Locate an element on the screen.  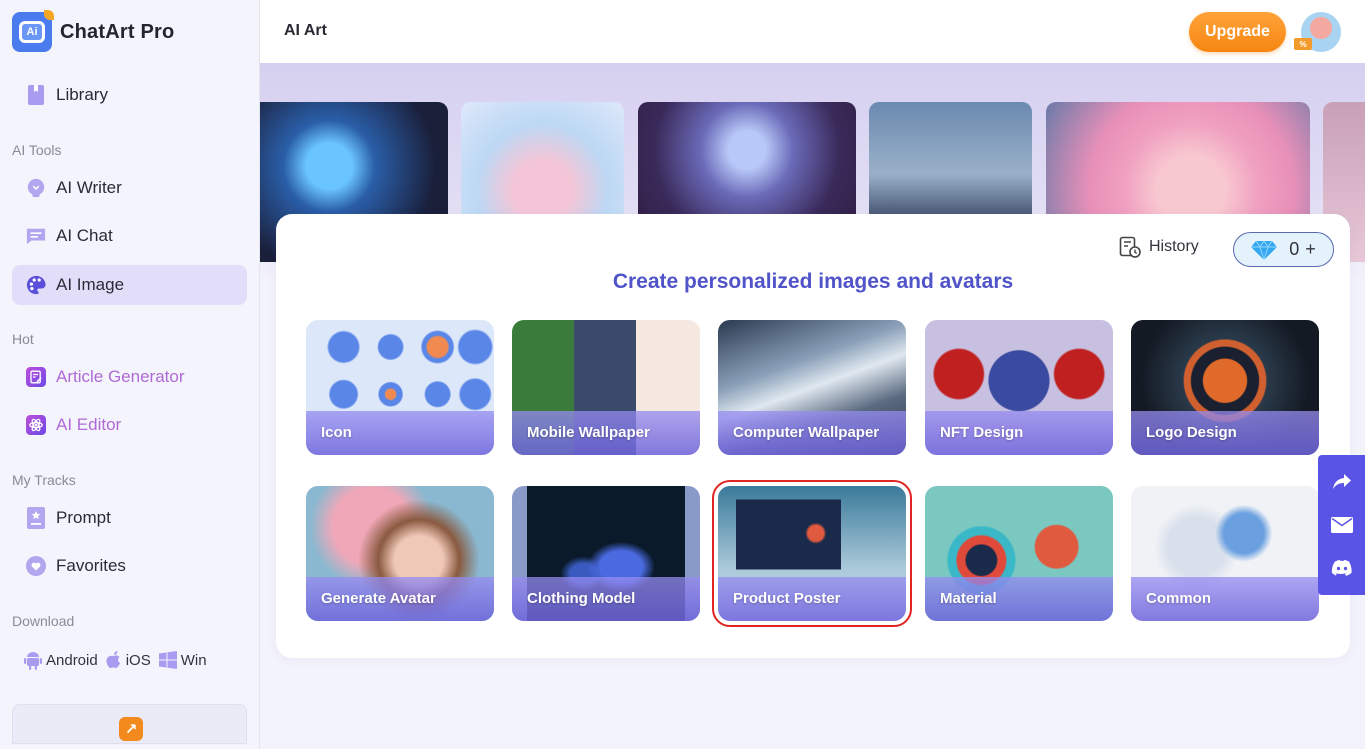
share-button is located at coordinates (1342, 482).